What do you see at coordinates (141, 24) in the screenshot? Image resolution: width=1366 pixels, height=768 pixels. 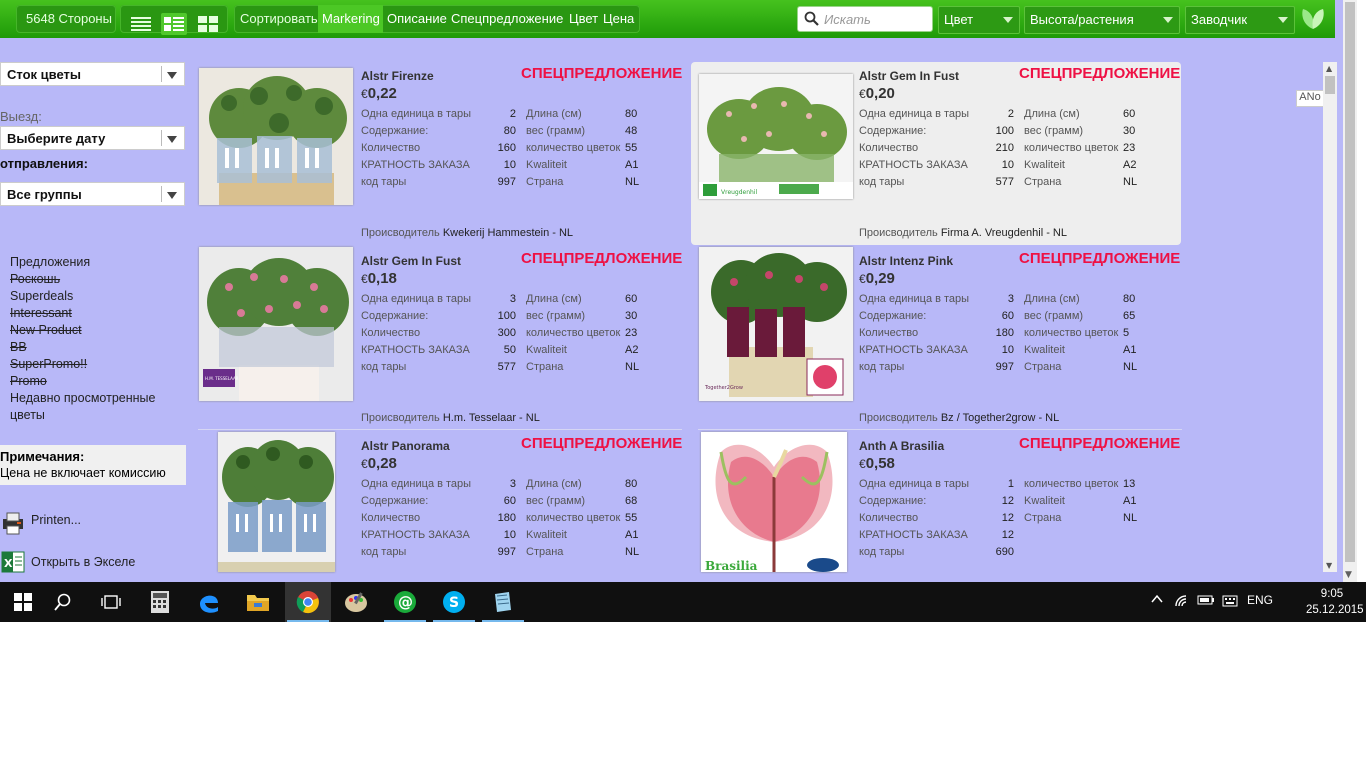 I see `list-view-icon` at bounding box center [141, 24].